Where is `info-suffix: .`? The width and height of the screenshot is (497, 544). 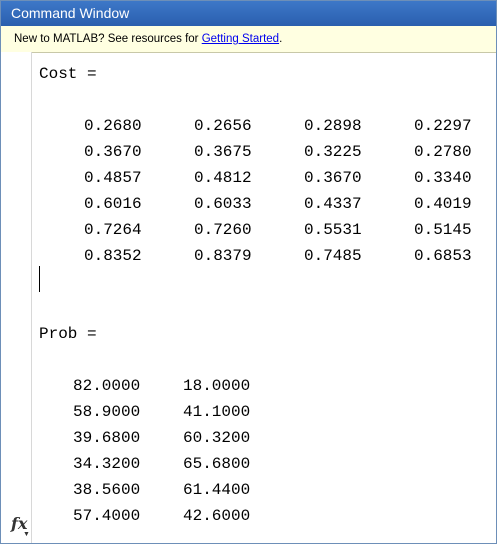 info-suffix: . is located at coordinates (281, 39).